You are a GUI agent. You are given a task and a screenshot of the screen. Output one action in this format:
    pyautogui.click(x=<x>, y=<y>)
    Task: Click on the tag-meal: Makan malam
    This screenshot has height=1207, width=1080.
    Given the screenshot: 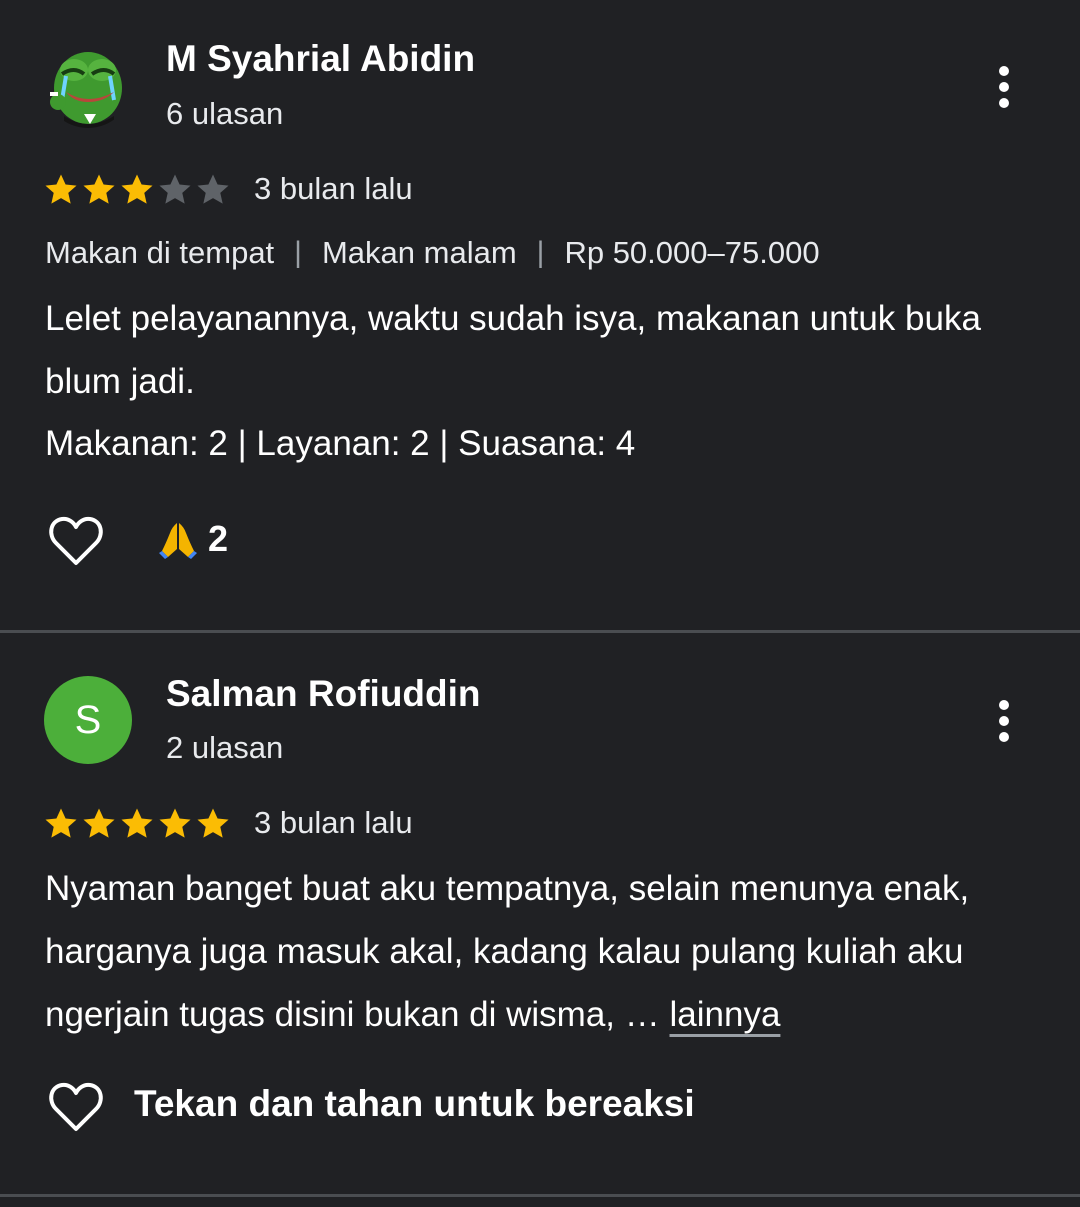 What is the action you would take?
    pyautogui.click(x=419, y=252)
    